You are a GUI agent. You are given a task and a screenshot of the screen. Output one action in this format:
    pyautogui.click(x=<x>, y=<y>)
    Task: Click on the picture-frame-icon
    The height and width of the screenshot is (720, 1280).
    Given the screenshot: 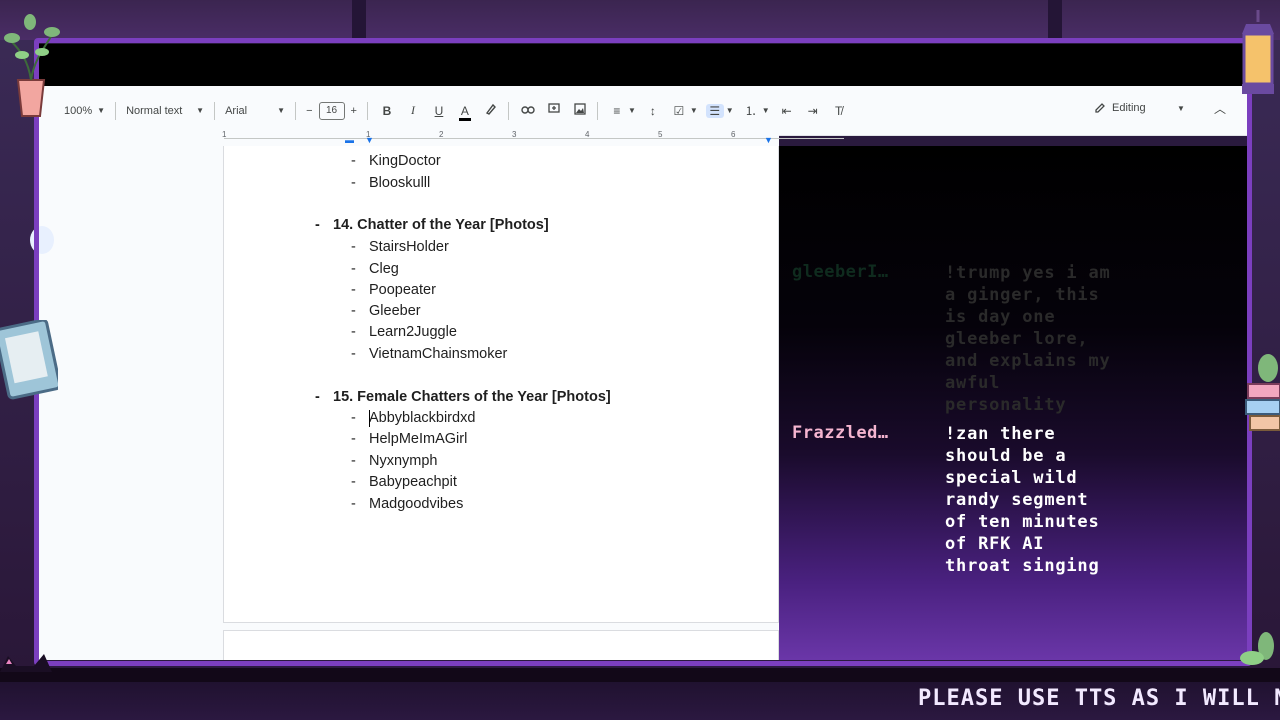 What is the action you would take?
    pyautogui.click(x=29, y=360)
    